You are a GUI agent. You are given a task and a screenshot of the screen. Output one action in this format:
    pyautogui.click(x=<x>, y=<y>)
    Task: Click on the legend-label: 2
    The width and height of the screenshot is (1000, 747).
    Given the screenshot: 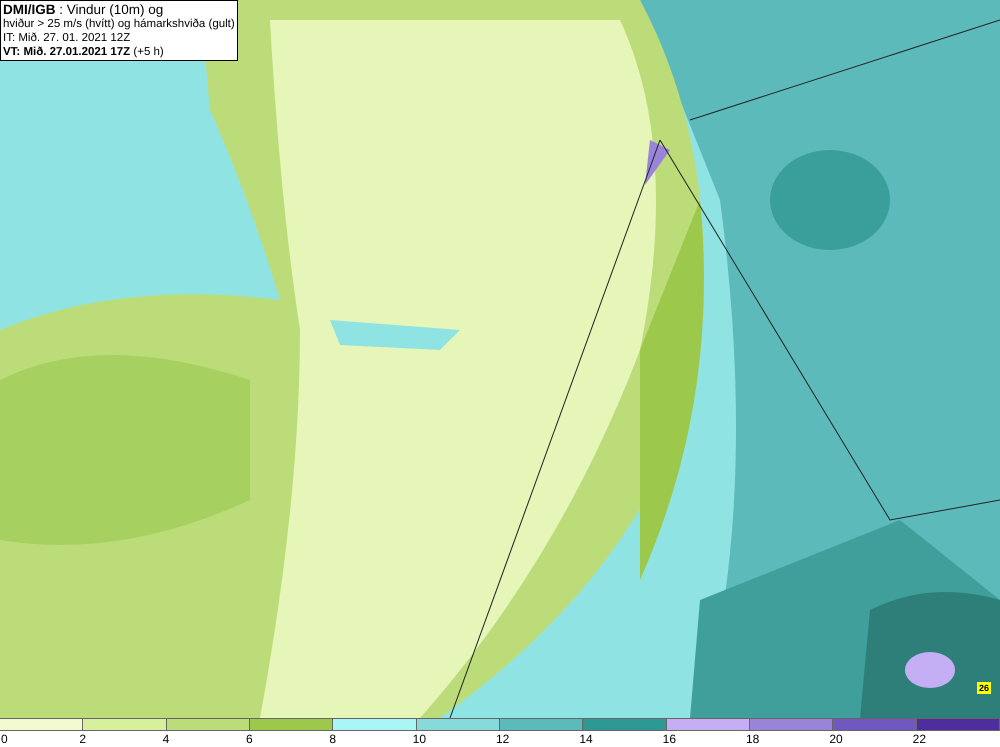 What is the action you would take?
    pyautogui.click(x=82, y=739)
    